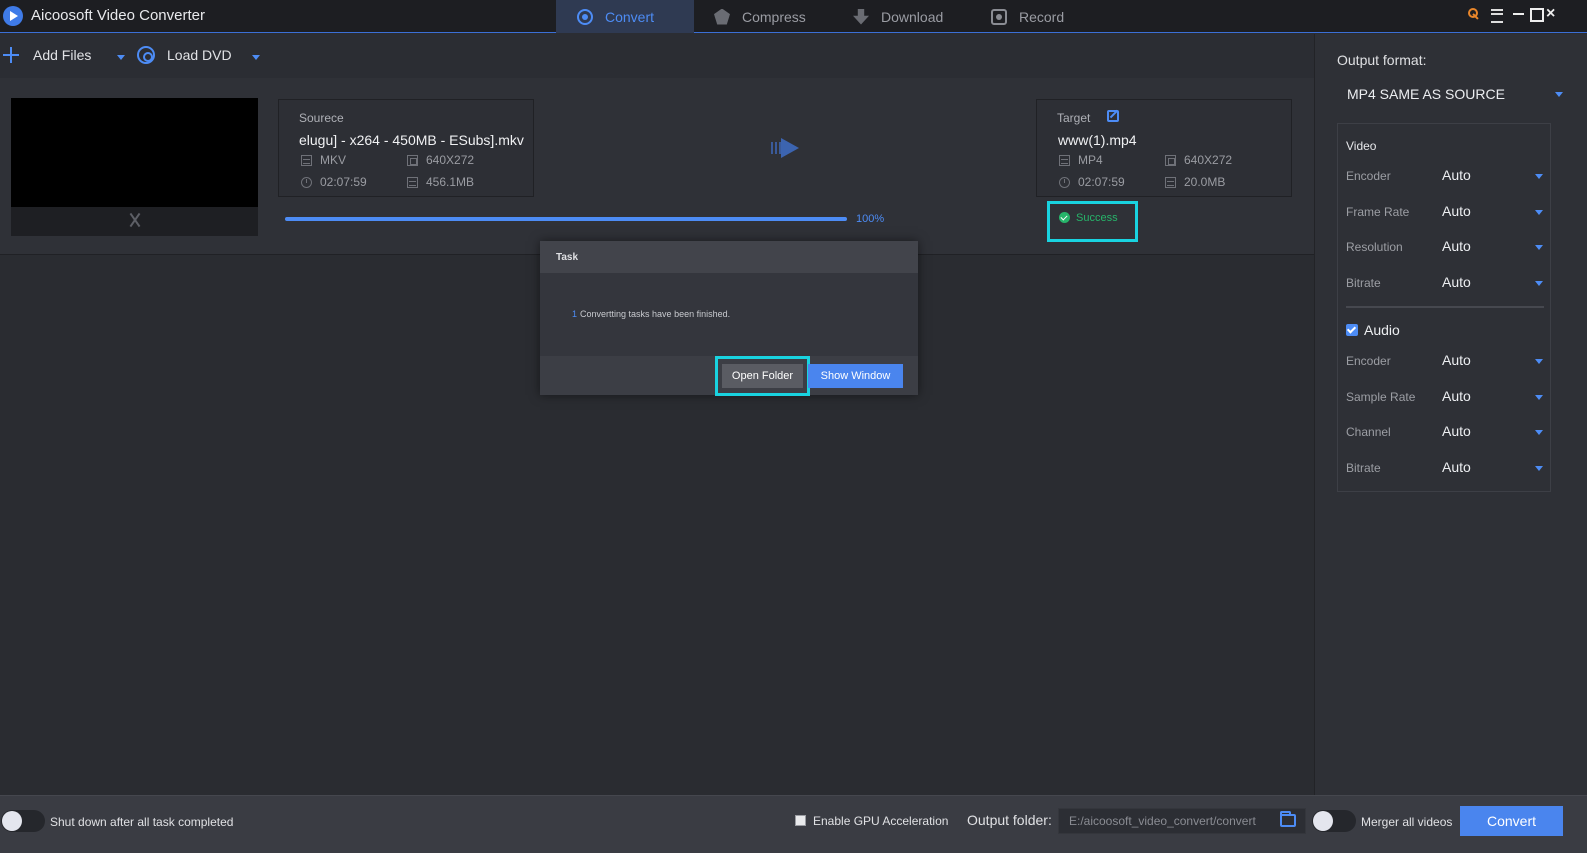 This screenshot has width=1587, height=853. What do you see at coordinates (1205, 182) in the screenshot?
I see `size-value: 20.0MB` at bounding box center [1205, 182].